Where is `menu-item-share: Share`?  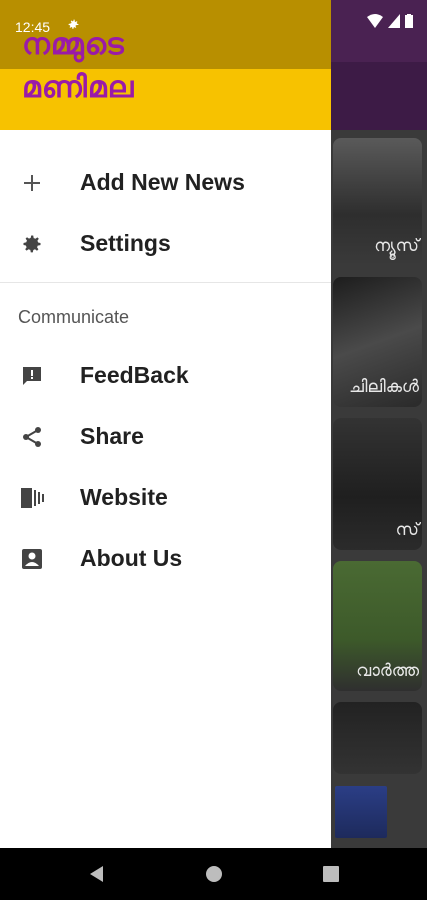
menu-item-share: Share is located at coordinates (165, 436).